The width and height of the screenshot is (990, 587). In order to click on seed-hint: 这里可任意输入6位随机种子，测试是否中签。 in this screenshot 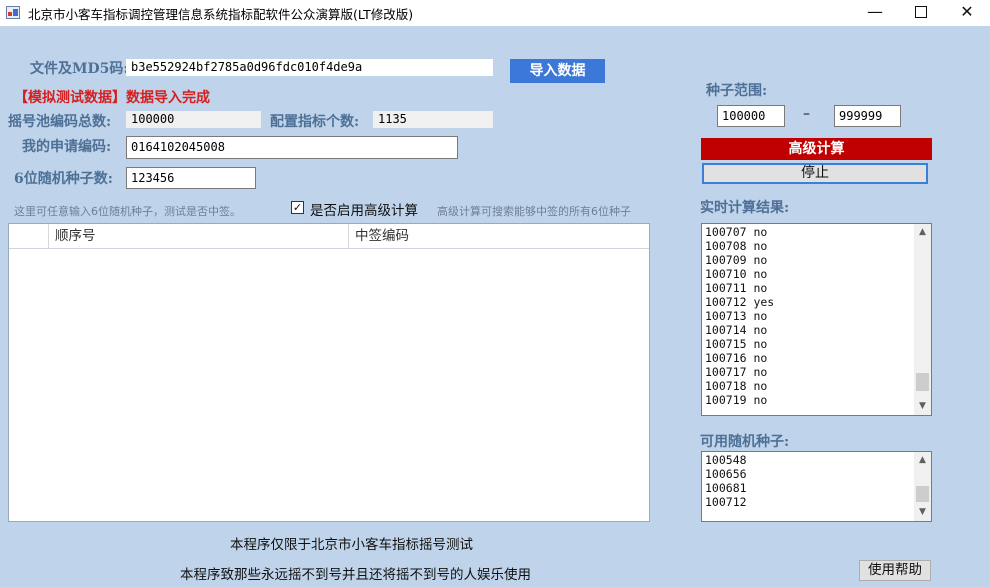, I will do `click(127, 211)`.